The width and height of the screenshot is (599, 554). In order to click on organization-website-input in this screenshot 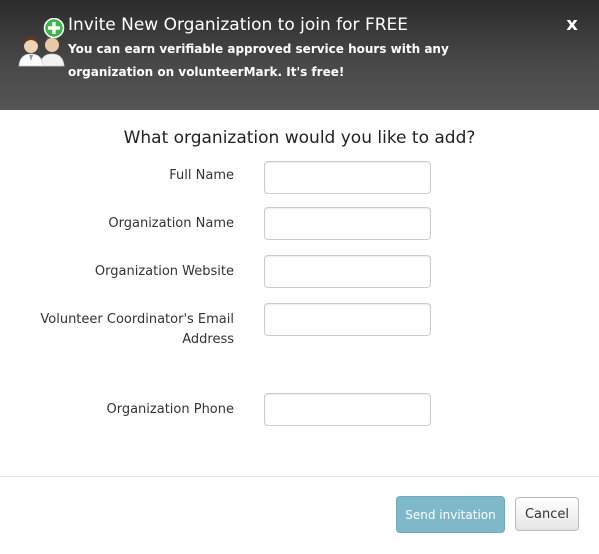, I will do `click(347, 271)`.